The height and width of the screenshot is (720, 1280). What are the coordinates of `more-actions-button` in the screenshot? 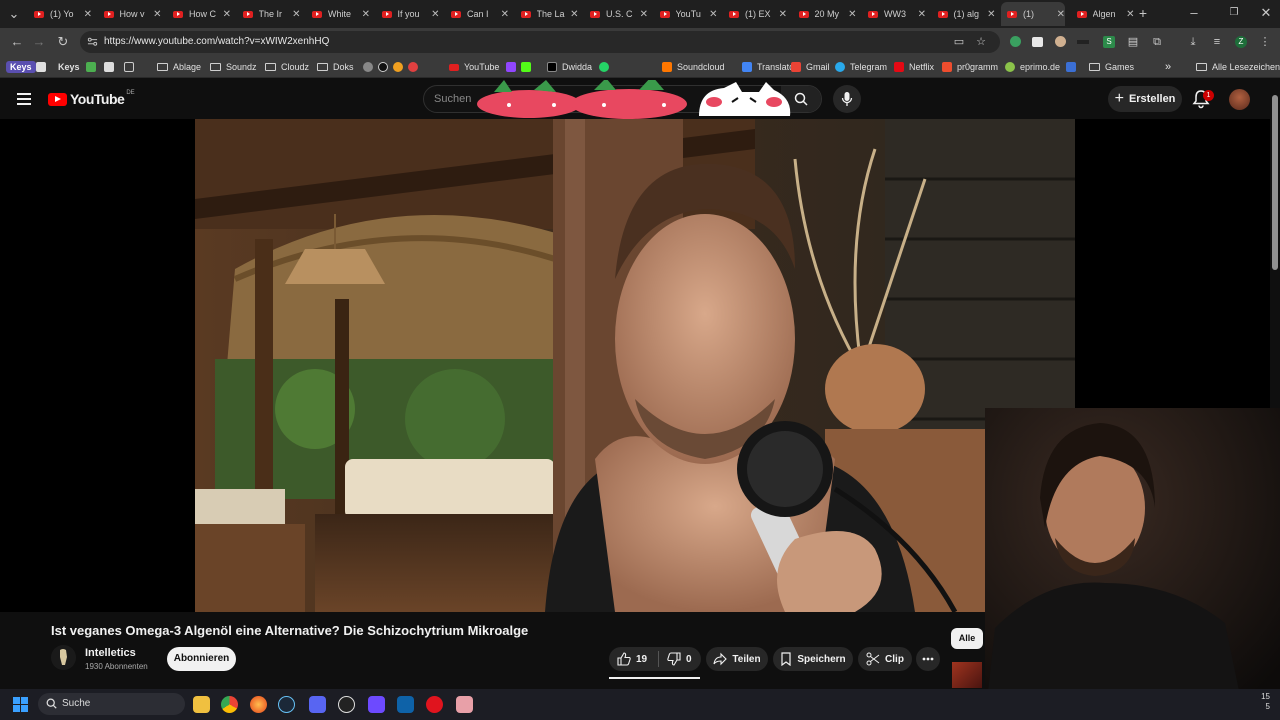 It's located at (928, 659).